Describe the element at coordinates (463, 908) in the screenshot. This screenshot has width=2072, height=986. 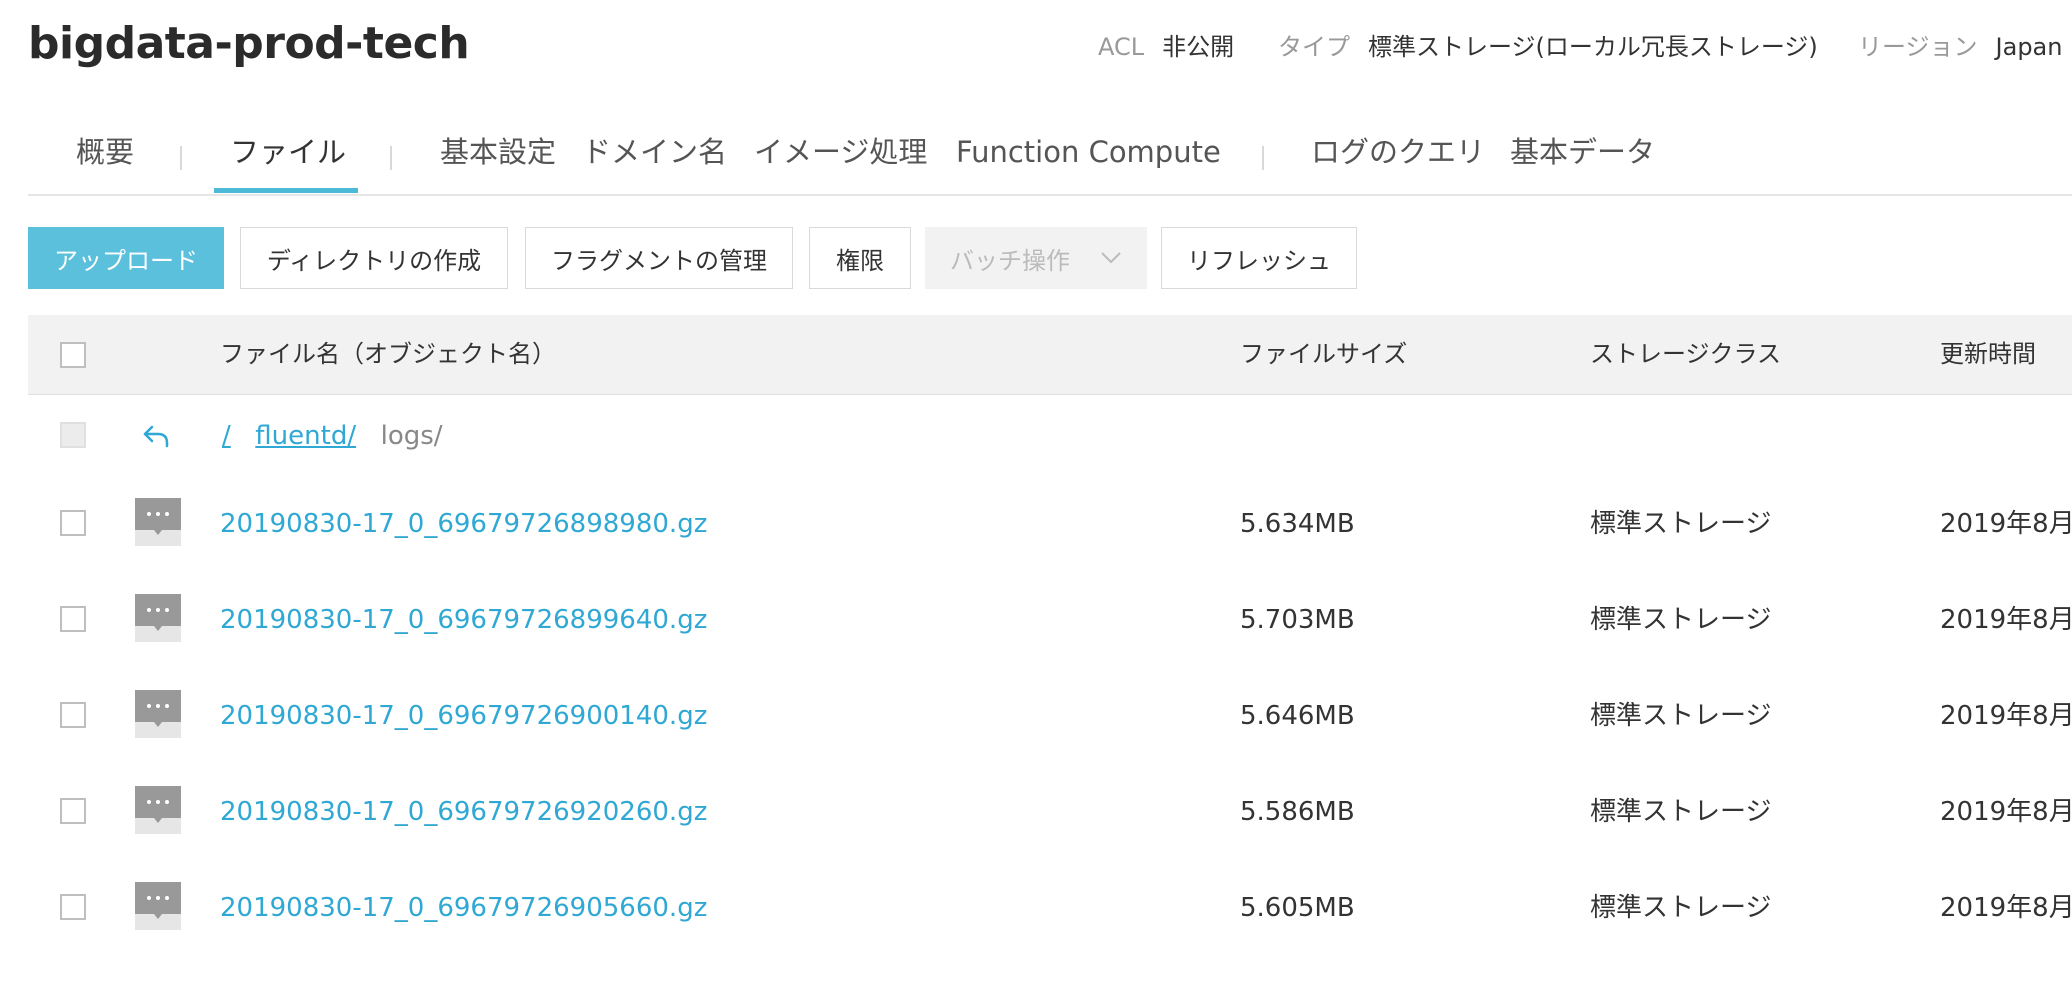
I see `file-name-link: 20190830-17_0_69679726905660.gz` at that location.